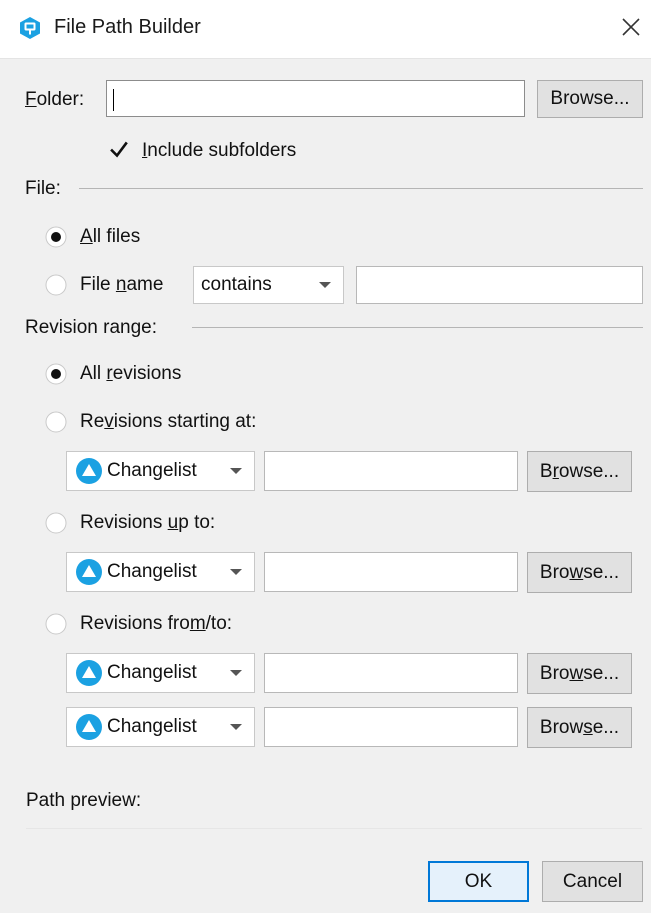  What do you see at coordinates (121, 285) in the screenshot?
I see `file-name-label: File name` at bounding box center [121, 285].